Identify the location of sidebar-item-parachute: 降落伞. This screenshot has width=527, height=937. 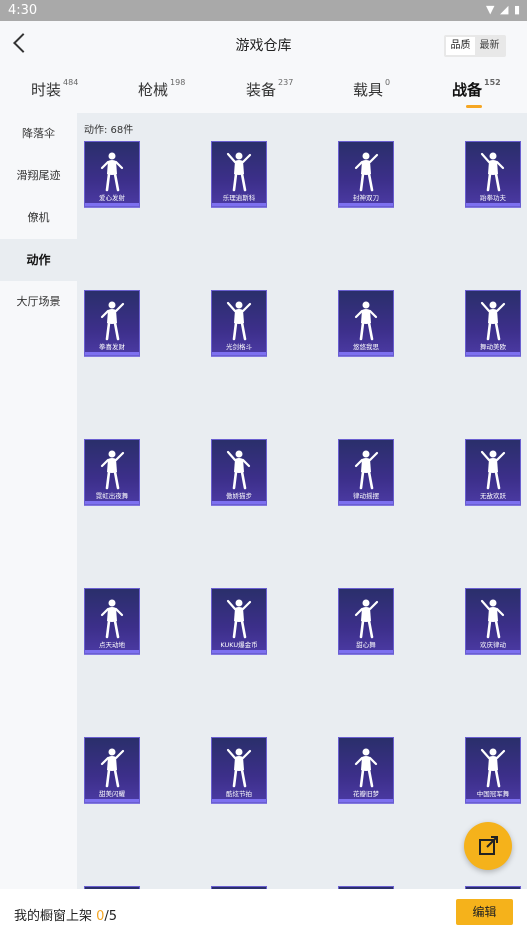
(38, 134).